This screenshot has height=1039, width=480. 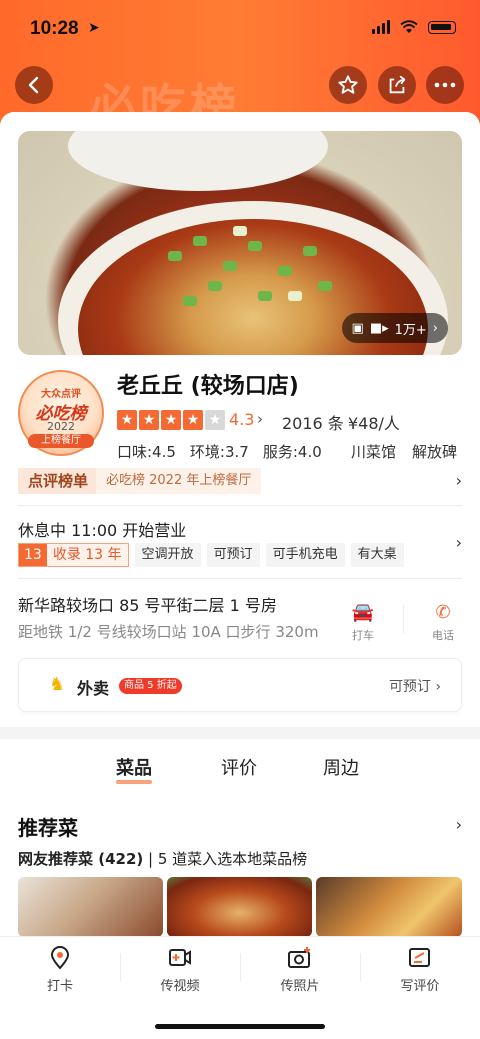 What do you see at coordinates (410, 330) in the screenshot?
I see `media-count: 1万+` at bounding box center [410, 330].